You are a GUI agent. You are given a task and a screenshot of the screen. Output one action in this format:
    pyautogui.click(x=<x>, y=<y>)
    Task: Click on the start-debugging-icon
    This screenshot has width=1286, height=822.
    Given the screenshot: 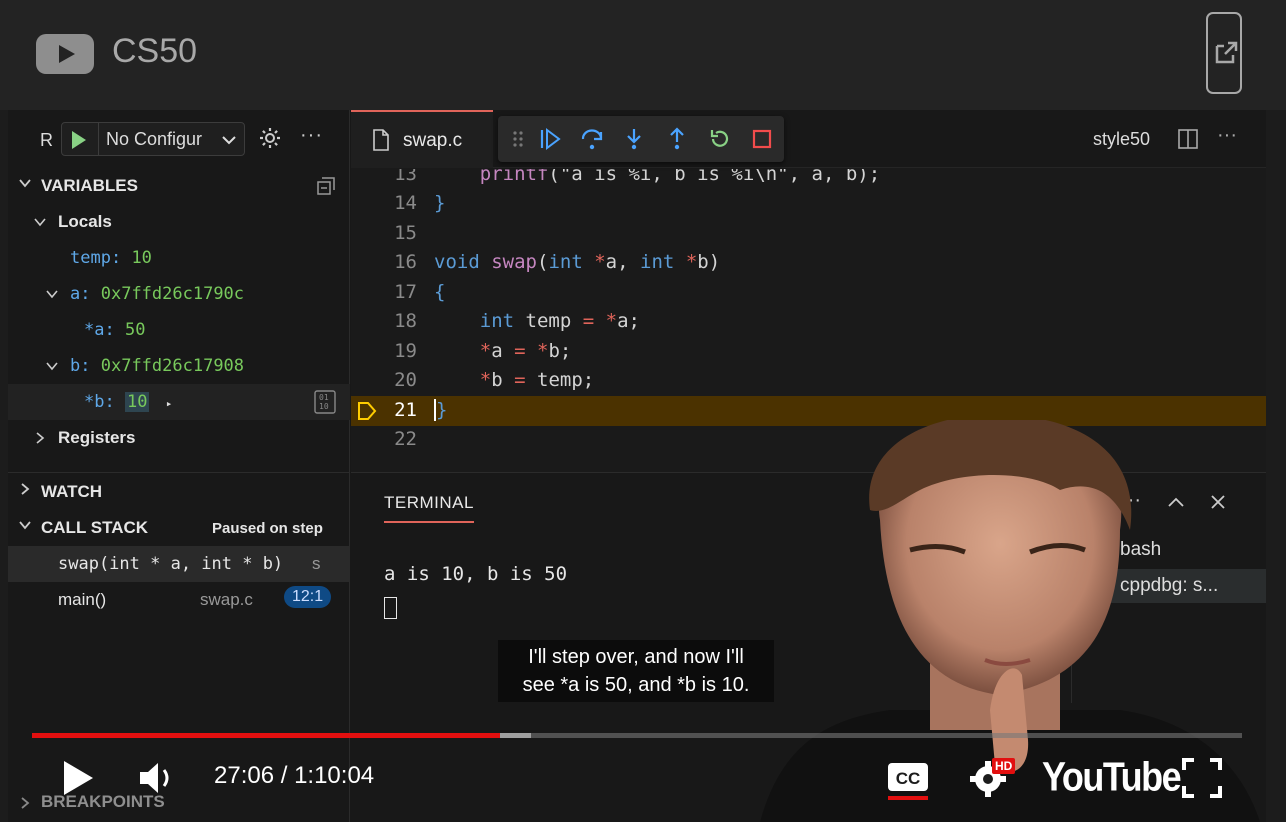 What is the action you would take?
    pyautogui.click(x=79, y=140)
    